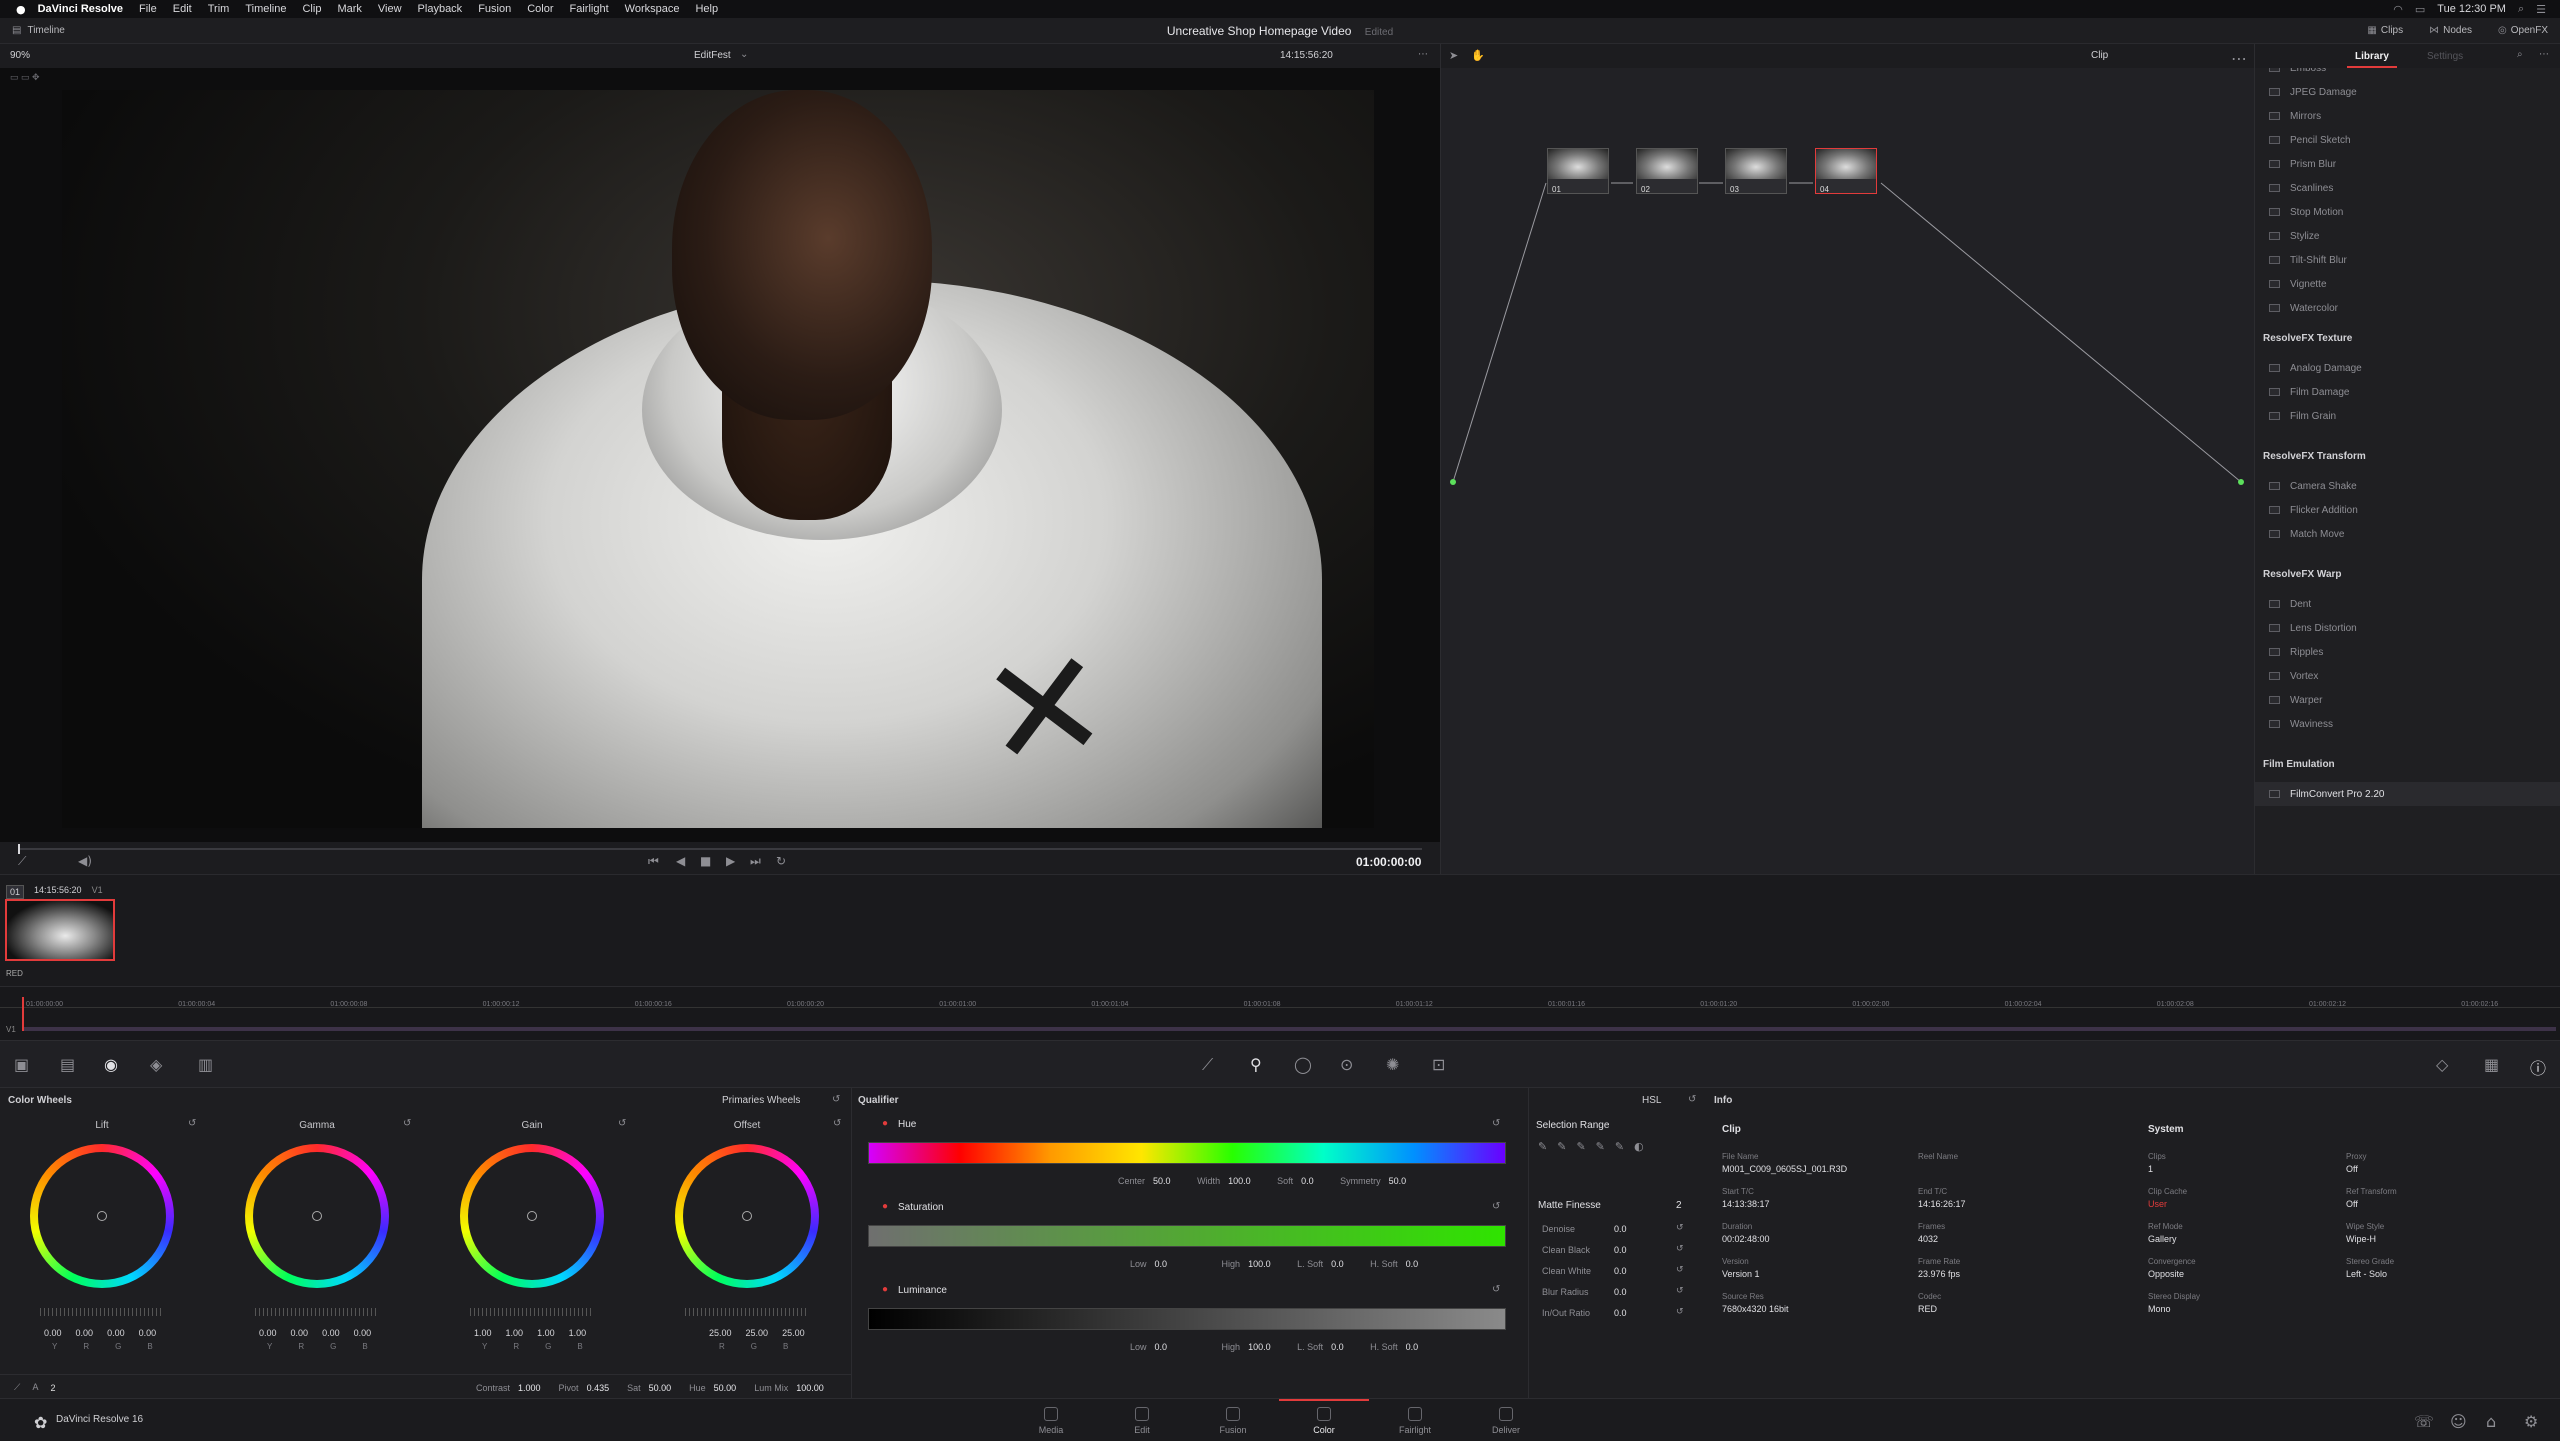  Describe the element at coordinates (712, 55) in the screenshot. I see `viewer-clip-name: EditFest` at that location.